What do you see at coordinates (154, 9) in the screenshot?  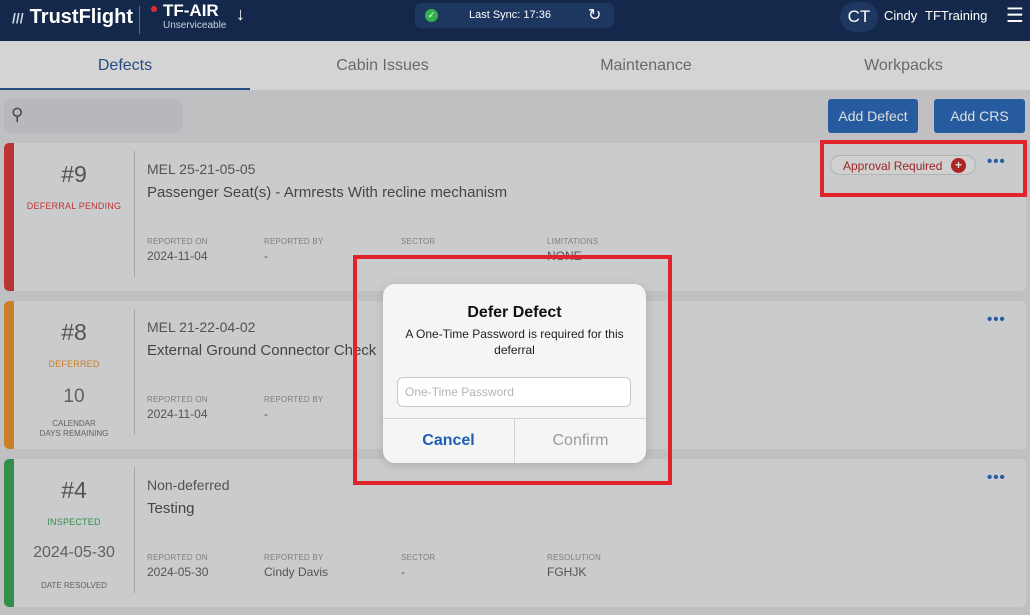 I see `unserviceable-dot-icon` at bounding box center [154, 9].